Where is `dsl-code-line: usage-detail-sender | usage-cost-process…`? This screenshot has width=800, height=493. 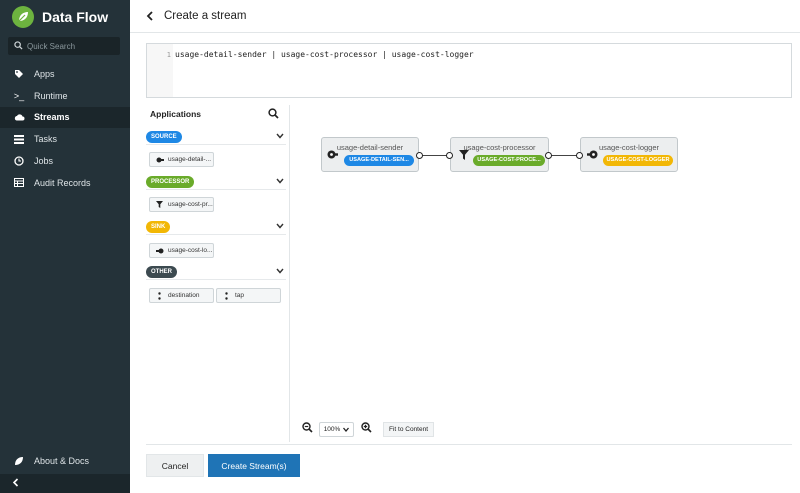
dsl-code-line: usage-detail-sender | usage-cost-process… is located at coordinates (324, 54).